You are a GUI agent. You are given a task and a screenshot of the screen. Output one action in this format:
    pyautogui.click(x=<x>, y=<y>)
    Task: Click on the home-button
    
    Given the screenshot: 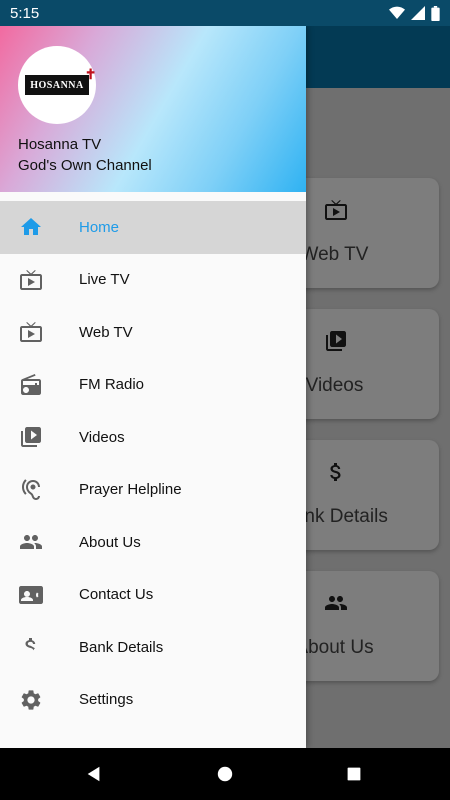 What is the action you would take?
    pyautogui.click(x=225, y=774)
    